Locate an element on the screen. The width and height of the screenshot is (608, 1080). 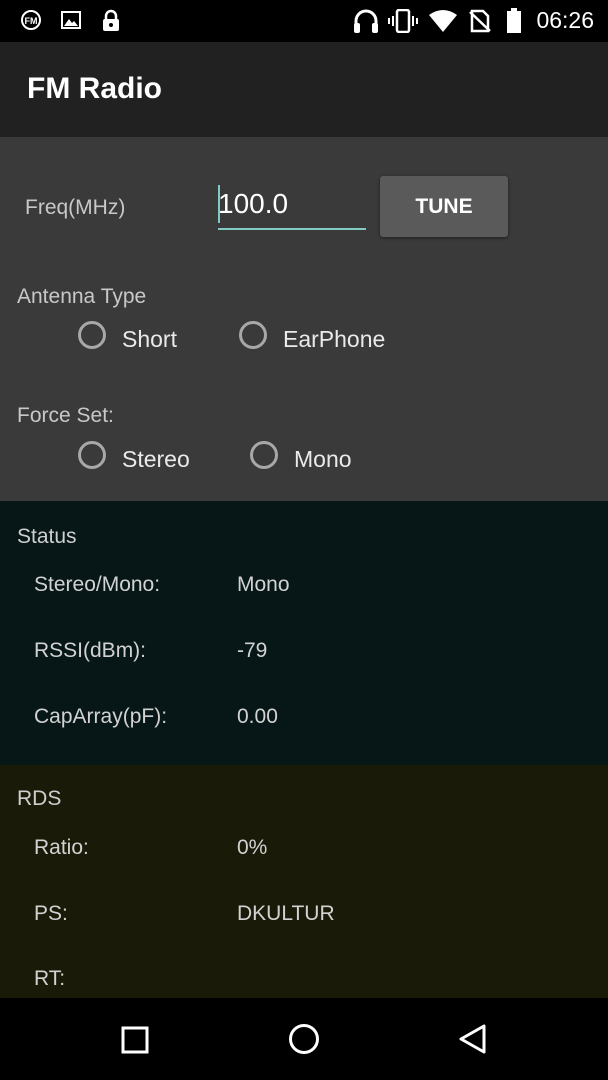
stereo-mono-label: Stereo/Mono: is located at coordinates (97, 584).